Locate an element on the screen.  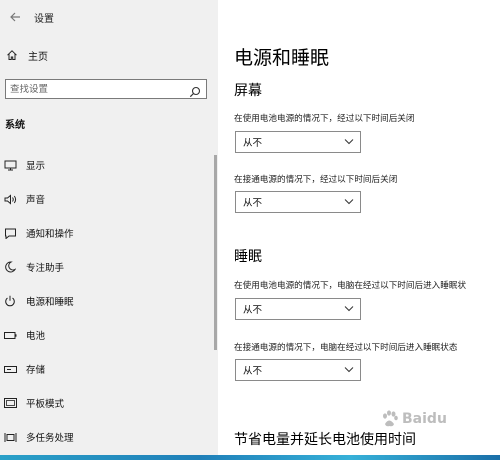
sidebar-item-focus-assist: 专注助手 is located at coordinates (109, 267).